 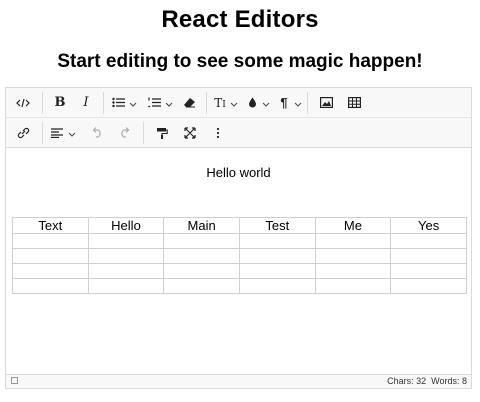 I want to click on align-dropdown, so click(x=72, y=133).